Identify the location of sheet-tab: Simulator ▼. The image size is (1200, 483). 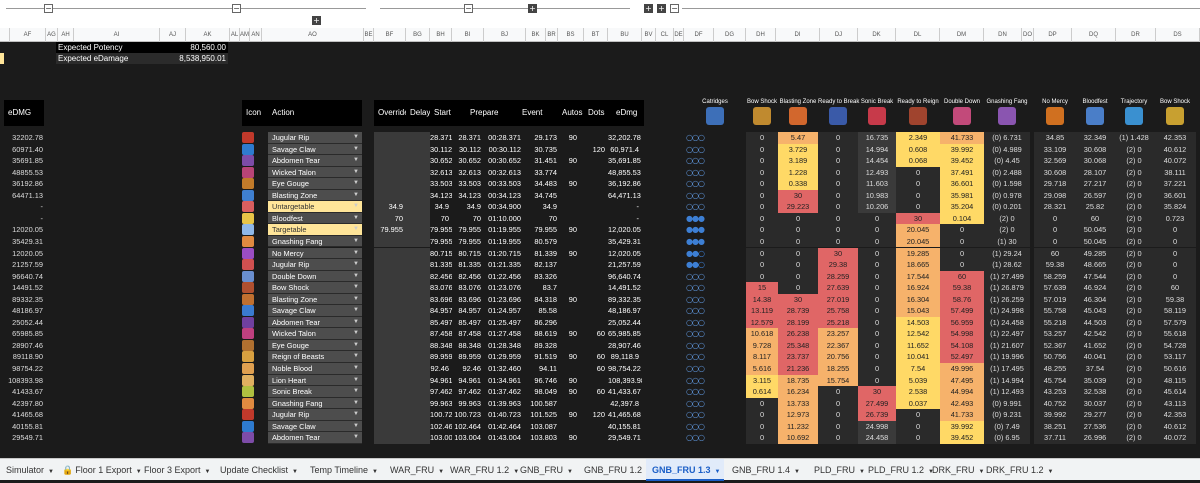
(27, 470).